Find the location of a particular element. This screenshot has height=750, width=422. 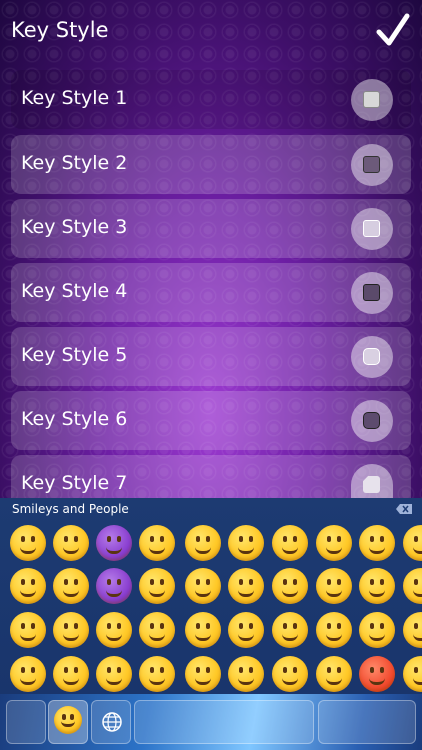

key-style-label: Key Style 6 is located at coordinates (74, 419).